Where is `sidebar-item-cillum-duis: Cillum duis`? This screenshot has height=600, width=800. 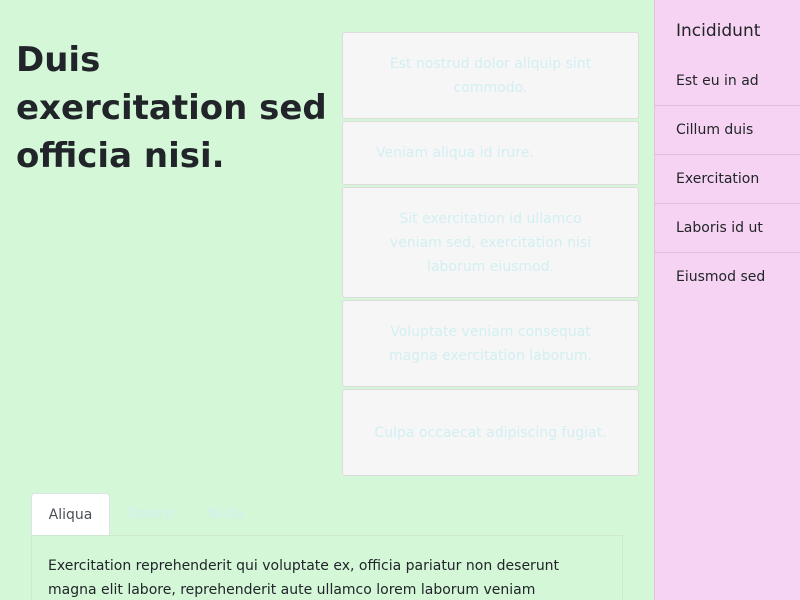 sidebar-item-cillum-duis: Cillum duis is located at coordinates (727, 130).